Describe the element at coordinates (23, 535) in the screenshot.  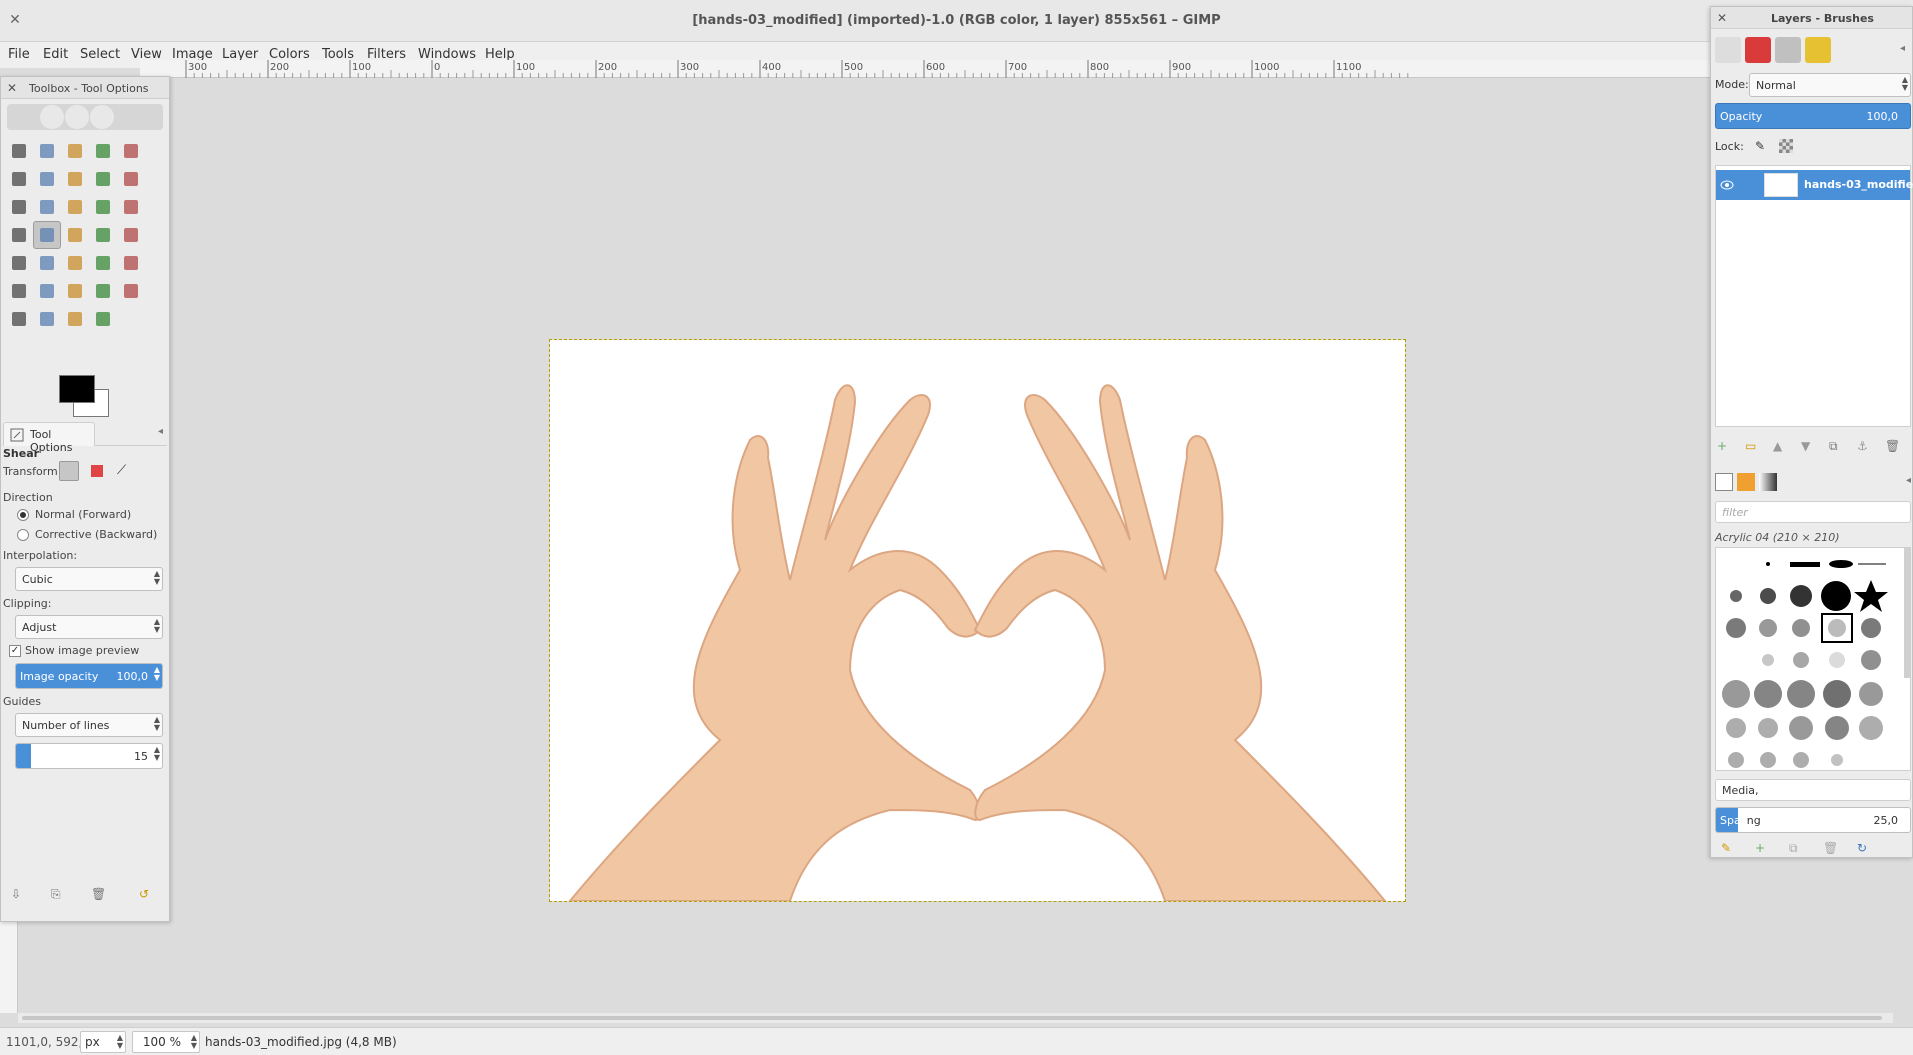
I see `radio-corrective-backward` at that location.